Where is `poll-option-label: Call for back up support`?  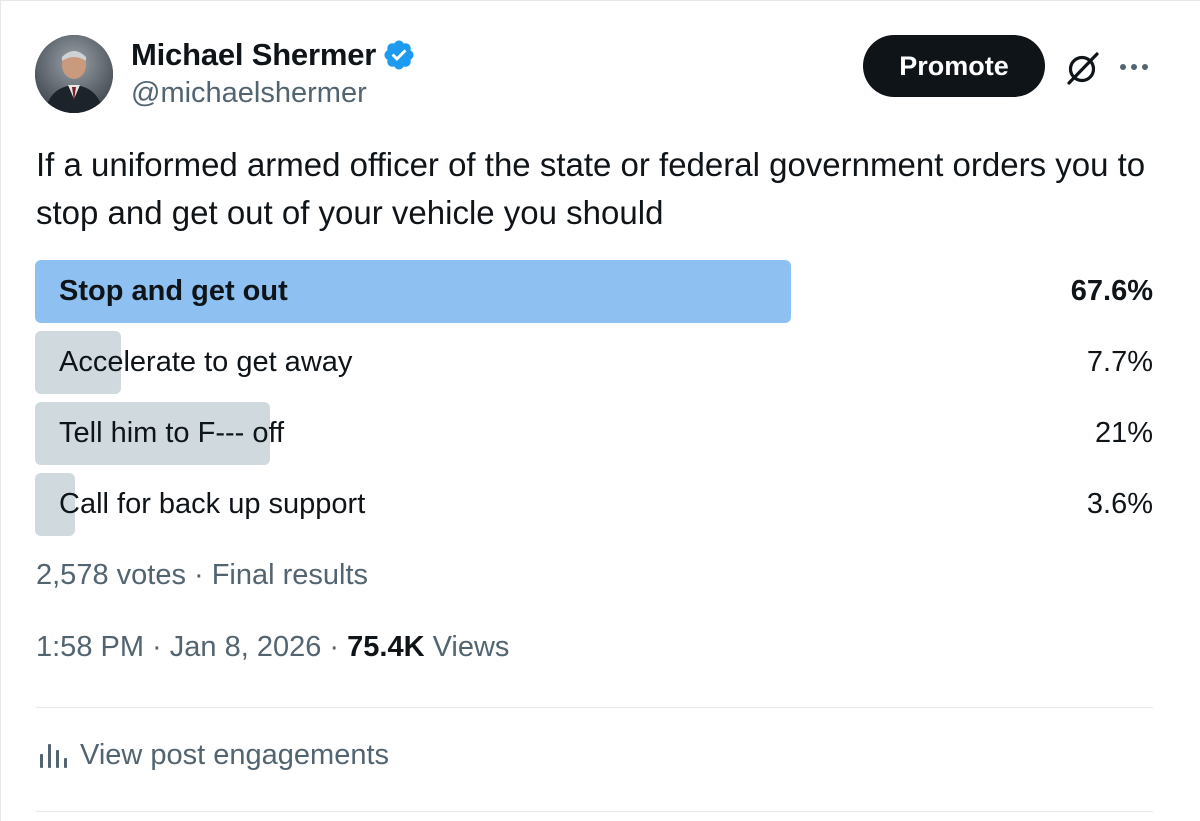
poll-option-label: Call for back up support is located at coordinates (212, 504).